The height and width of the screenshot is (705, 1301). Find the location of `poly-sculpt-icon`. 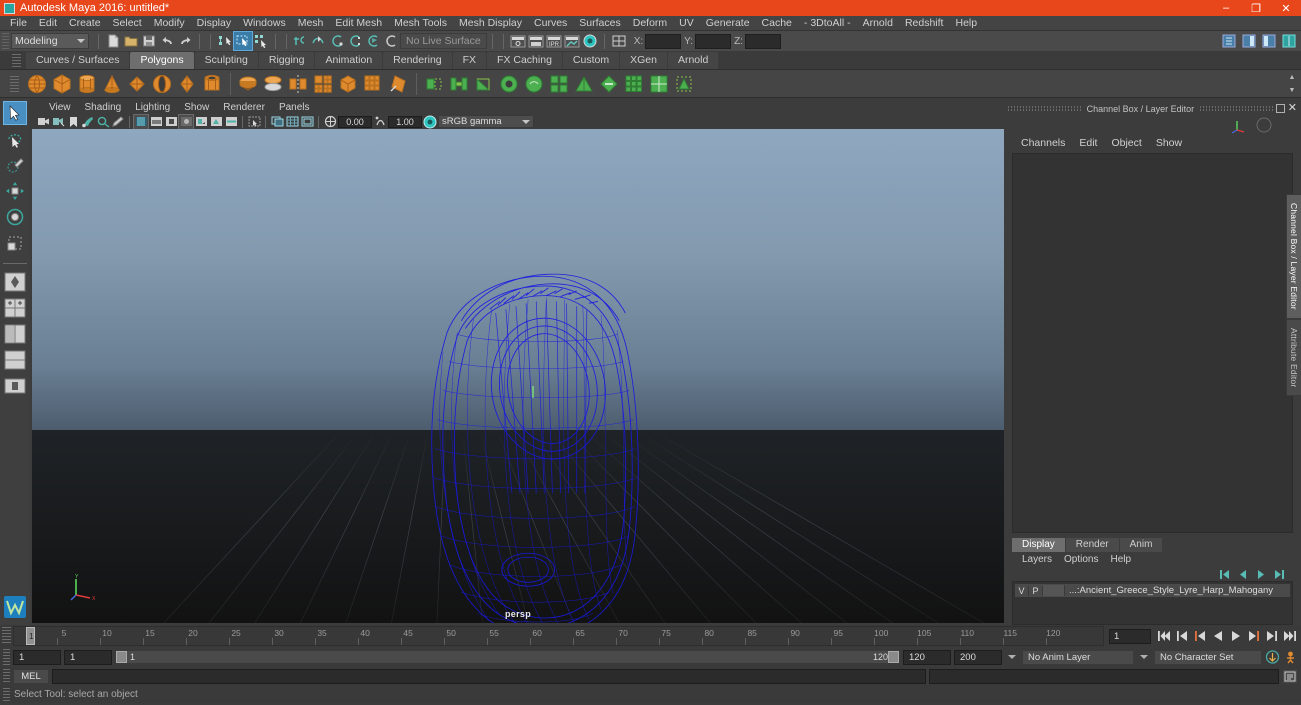

poly-sculpt-icon is located at coordinates (534, 84).